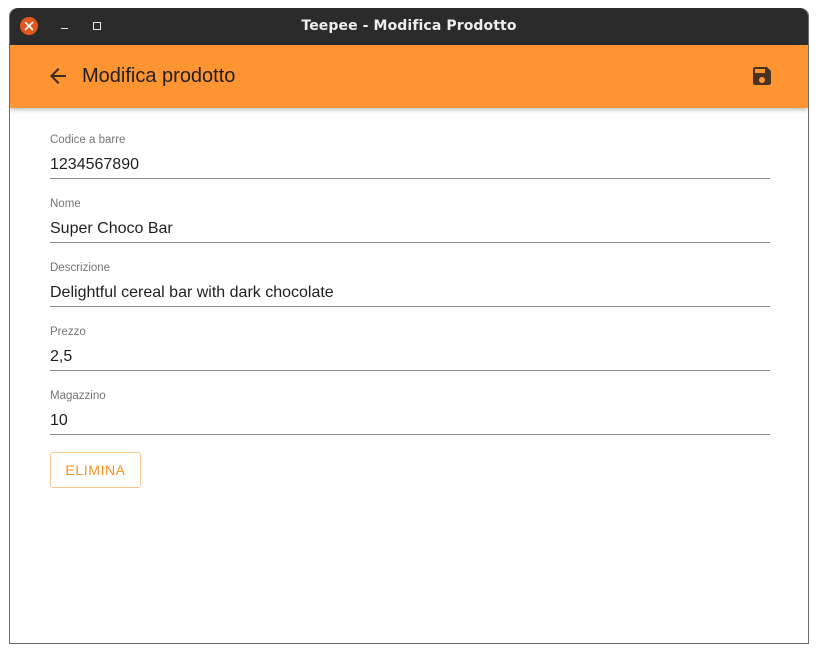 This screenshot has width=820, height=655. What do you see at coordinates (410, 207) in the screenshot?
I see `name-field: Nome` at bounding box center [410, 207].